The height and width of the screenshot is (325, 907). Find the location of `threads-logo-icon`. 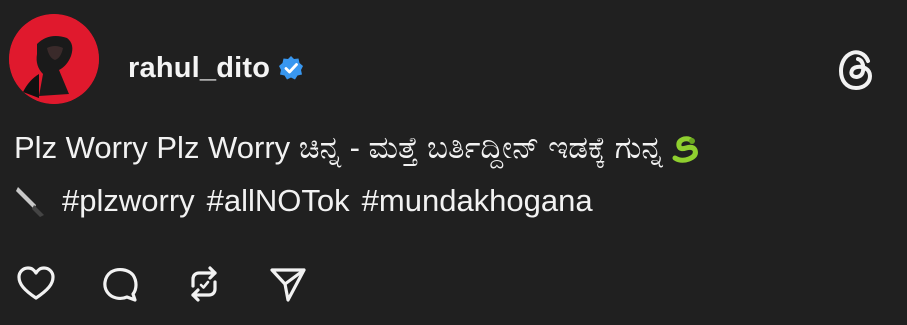

threads-logo-icon is located at coordinates (857, 70).